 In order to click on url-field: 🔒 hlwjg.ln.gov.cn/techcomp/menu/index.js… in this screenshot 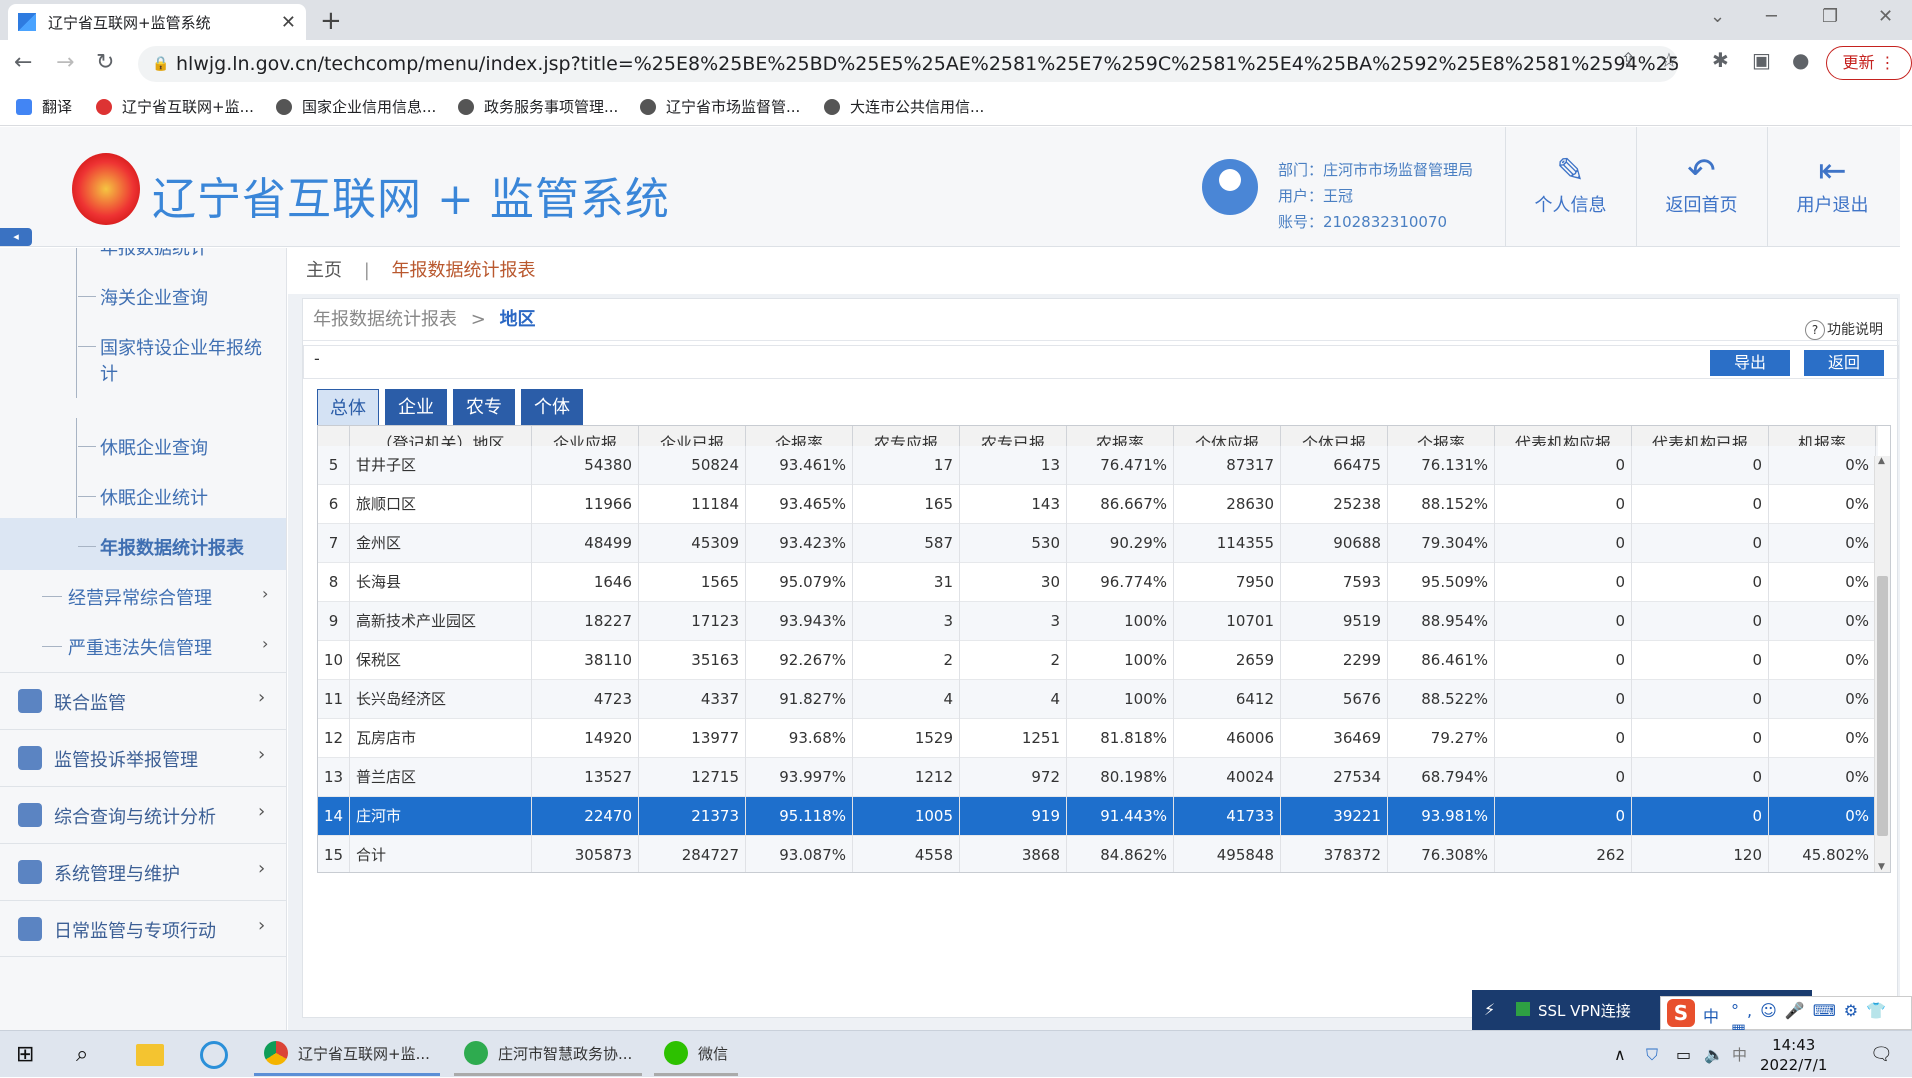, I will do `click(908, 64)`.